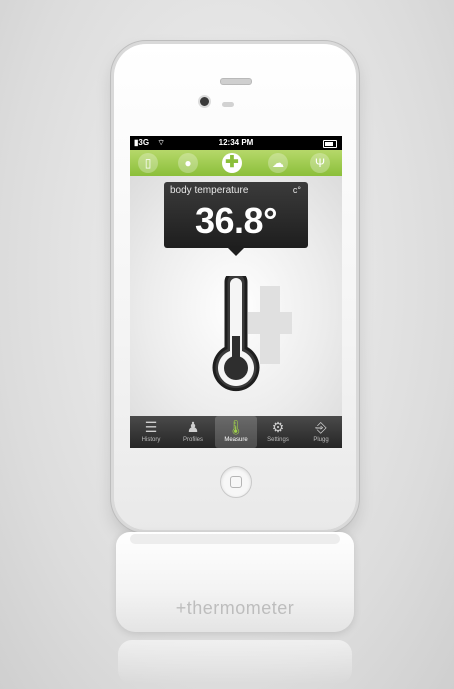 This screenshot has height=689, width=454. What do you see at coordinates (204, 101) in the screenshot?
I see `front-camera` at bounding box center [204, 101].